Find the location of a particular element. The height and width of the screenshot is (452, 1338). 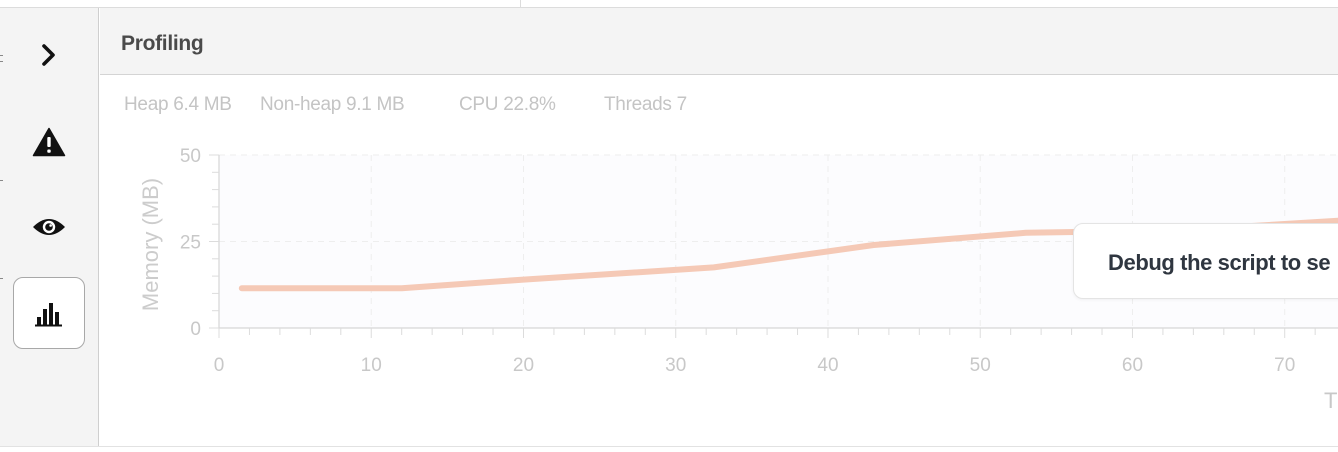

tooltip: Debug the script to se is located at coordinates (1205, 261).